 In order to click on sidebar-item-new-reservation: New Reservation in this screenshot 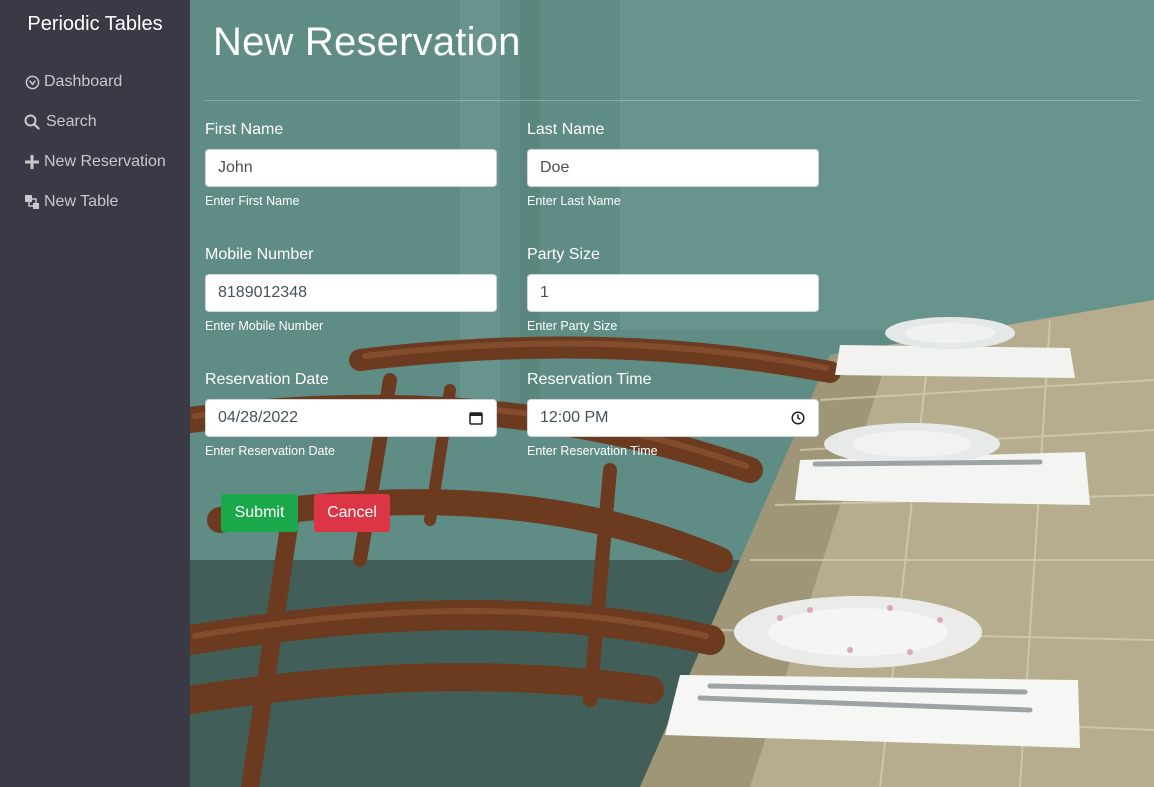, I will do `click(95, 162)`.